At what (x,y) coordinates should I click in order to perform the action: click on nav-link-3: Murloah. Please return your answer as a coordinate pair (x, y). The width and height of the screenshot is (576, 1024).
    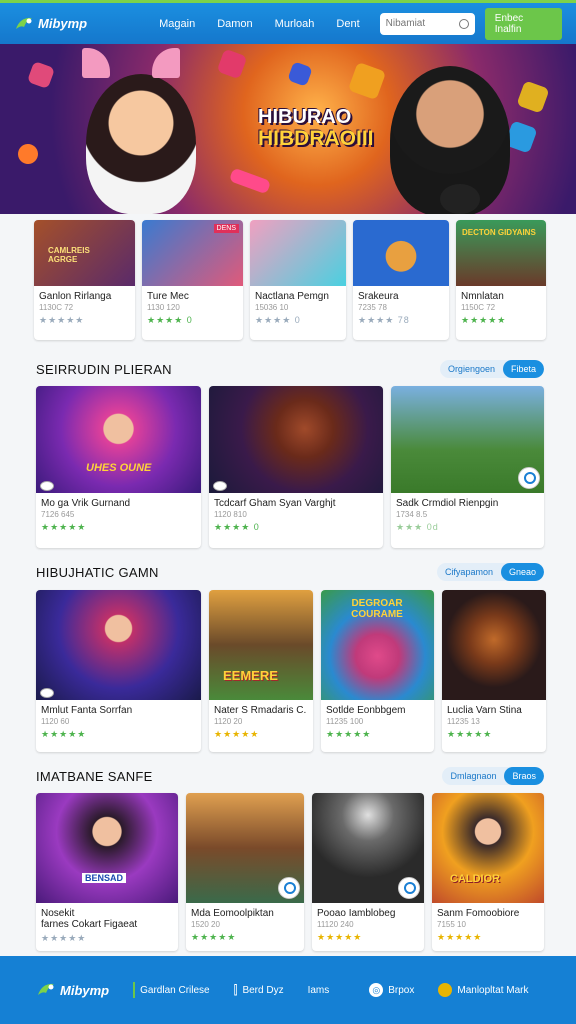
    Looking at the image, I should click on (295, 24).